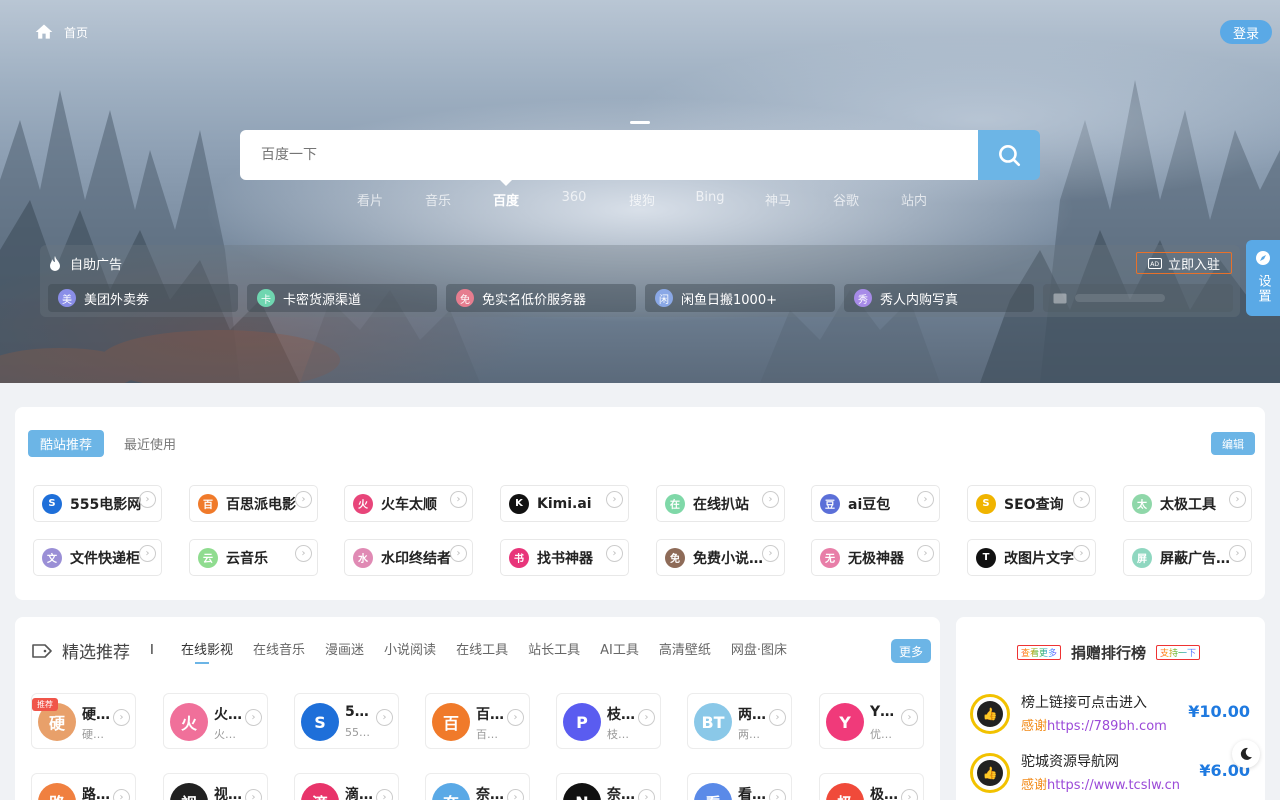  I want to click on tab-recent: 最近使用, so click(150, 443).